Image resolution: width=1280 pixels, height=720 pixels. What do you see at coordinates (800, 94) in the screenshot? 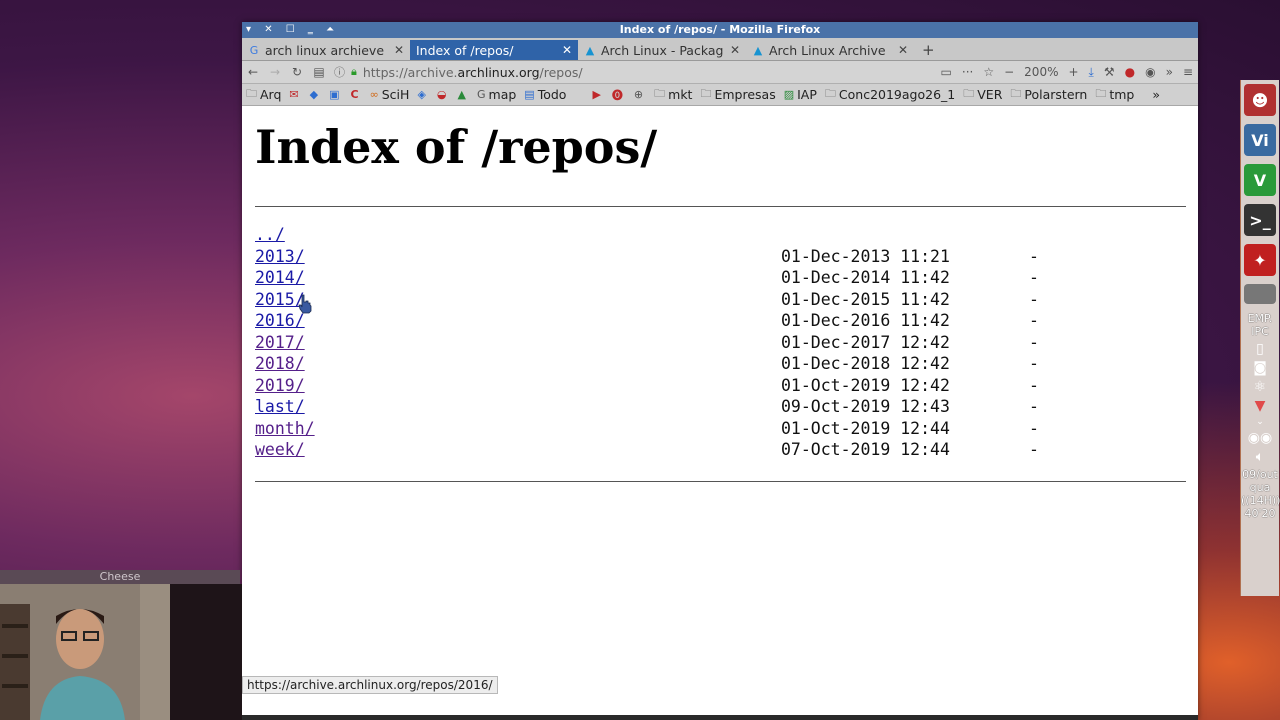
I see `bookmark-iap: ▨ IAP` at bounding box center [800, 94].